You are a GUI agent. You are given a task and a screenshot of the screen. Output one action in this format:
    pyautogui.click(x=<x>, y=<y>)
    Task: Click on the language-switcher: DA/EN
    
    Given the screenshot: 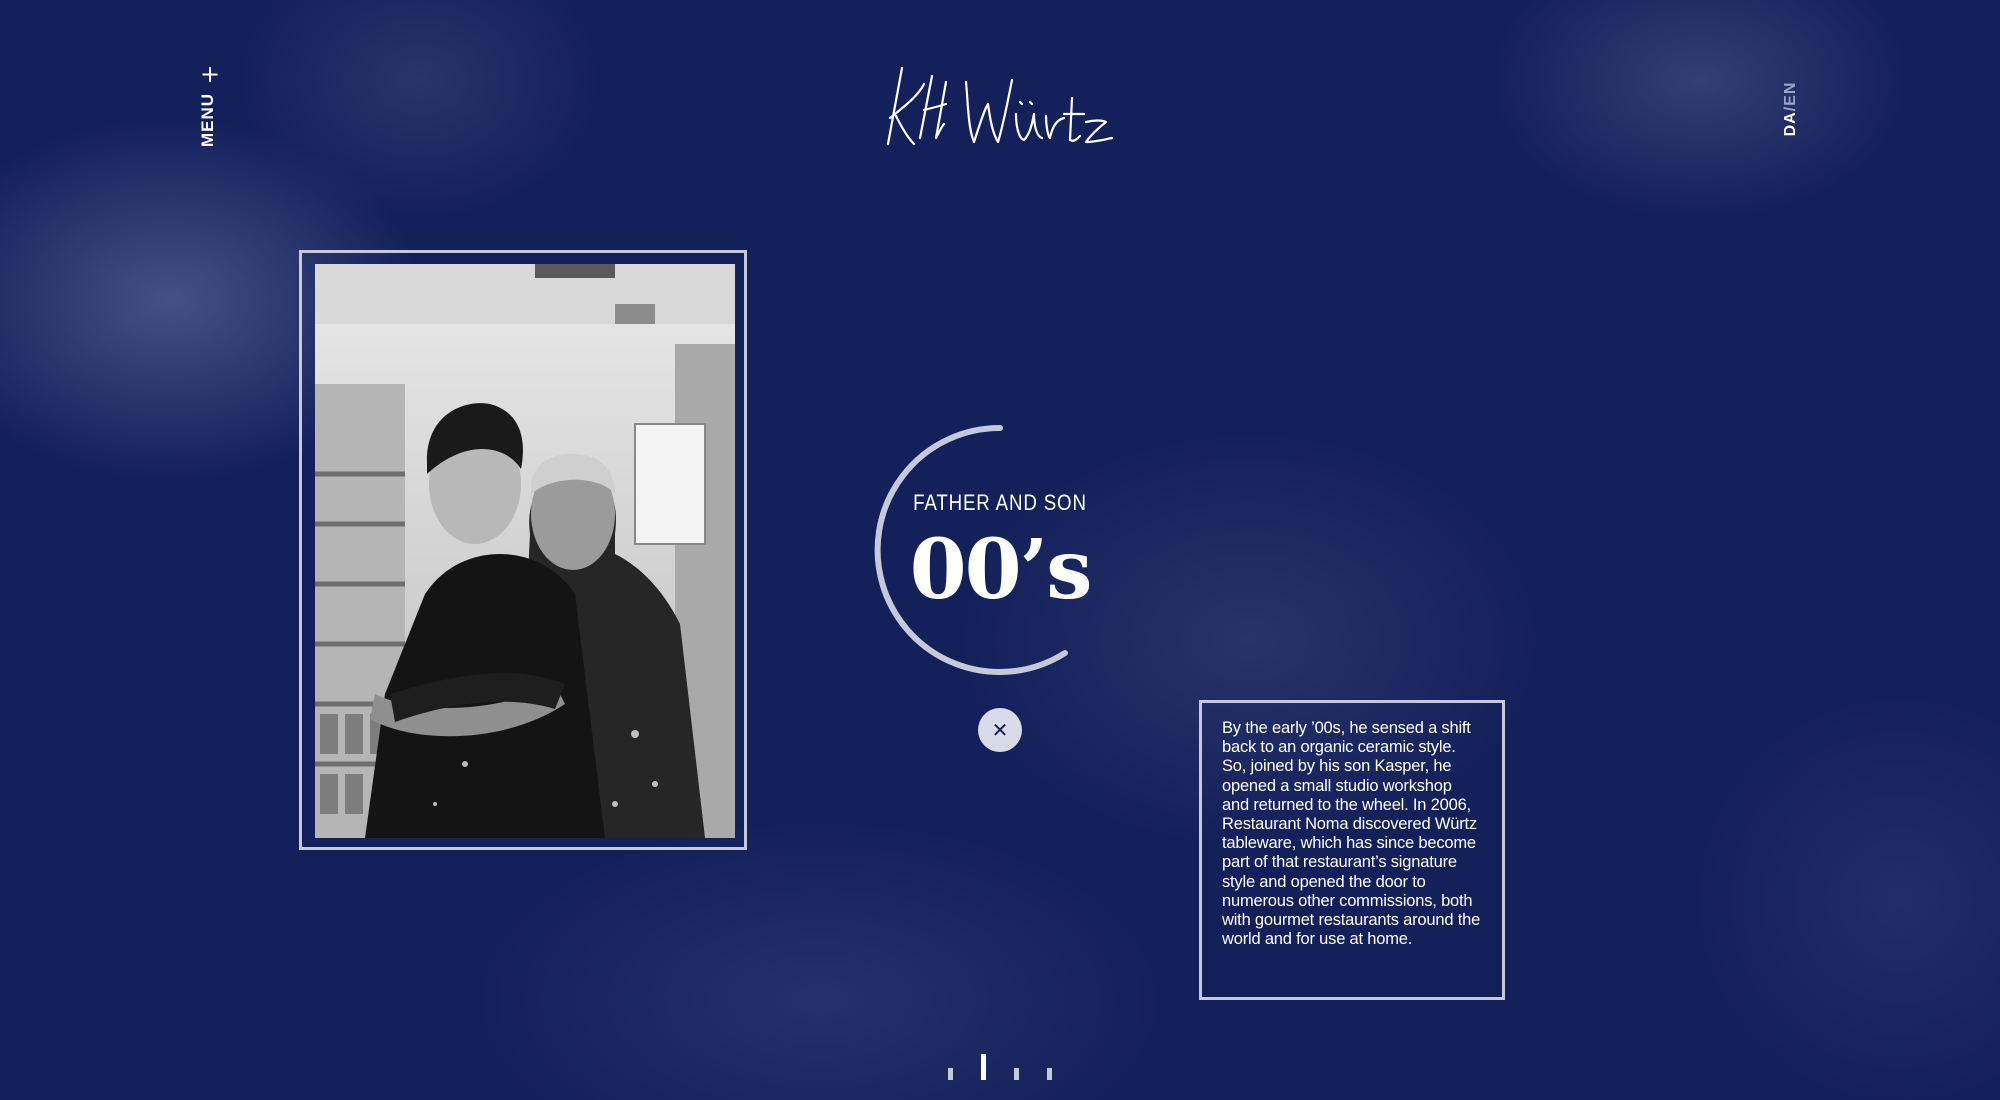 What is the action you would take?
    pyautogui.click(x=1791, y=110)
    